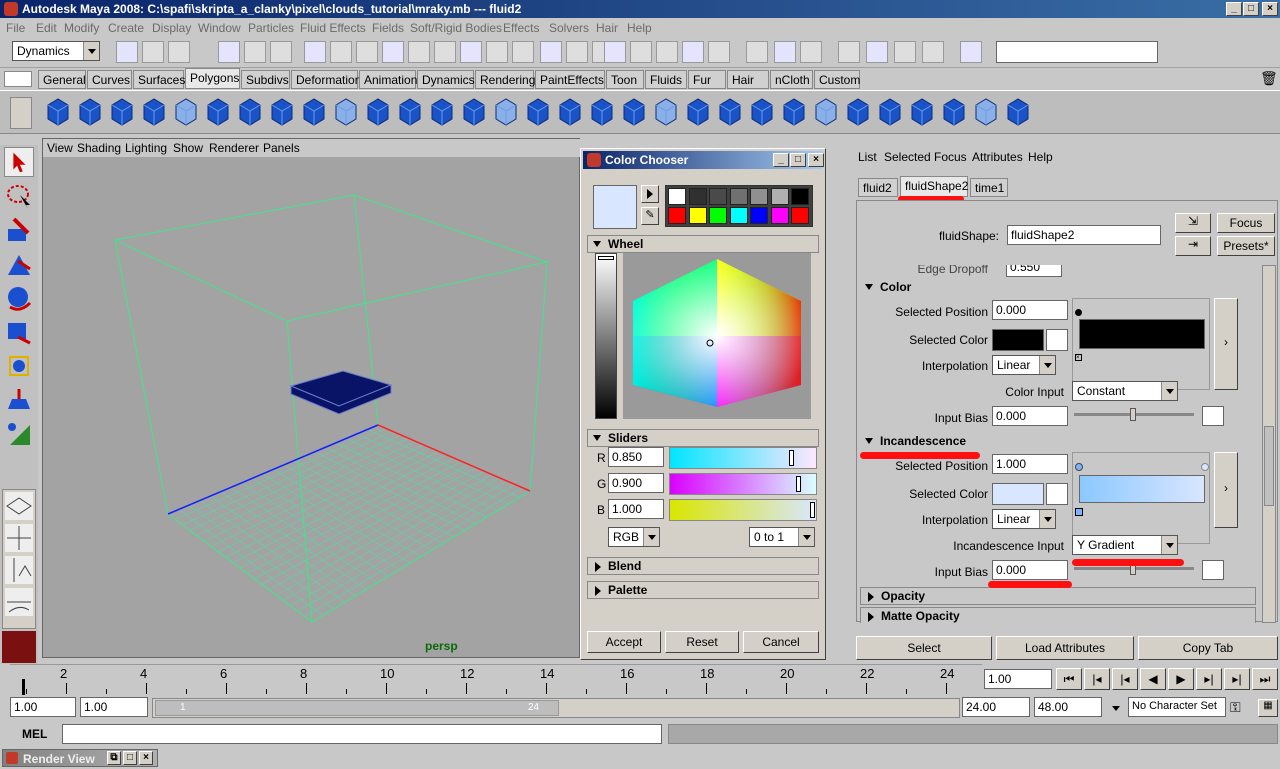 This screenshot has height=769, width=1280. What do you see at coordinates (858, 111) in the screenshot?
I see `poly-uv-cylindrical-icon` at bounding box center [858, 111].